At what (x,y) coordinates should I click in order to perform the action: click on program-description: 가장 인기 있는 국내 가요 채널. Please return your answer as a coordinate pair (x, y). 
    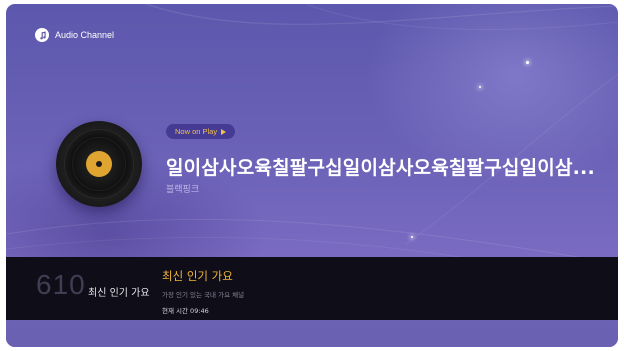
    Looking at the image, I should click on (203, 295).